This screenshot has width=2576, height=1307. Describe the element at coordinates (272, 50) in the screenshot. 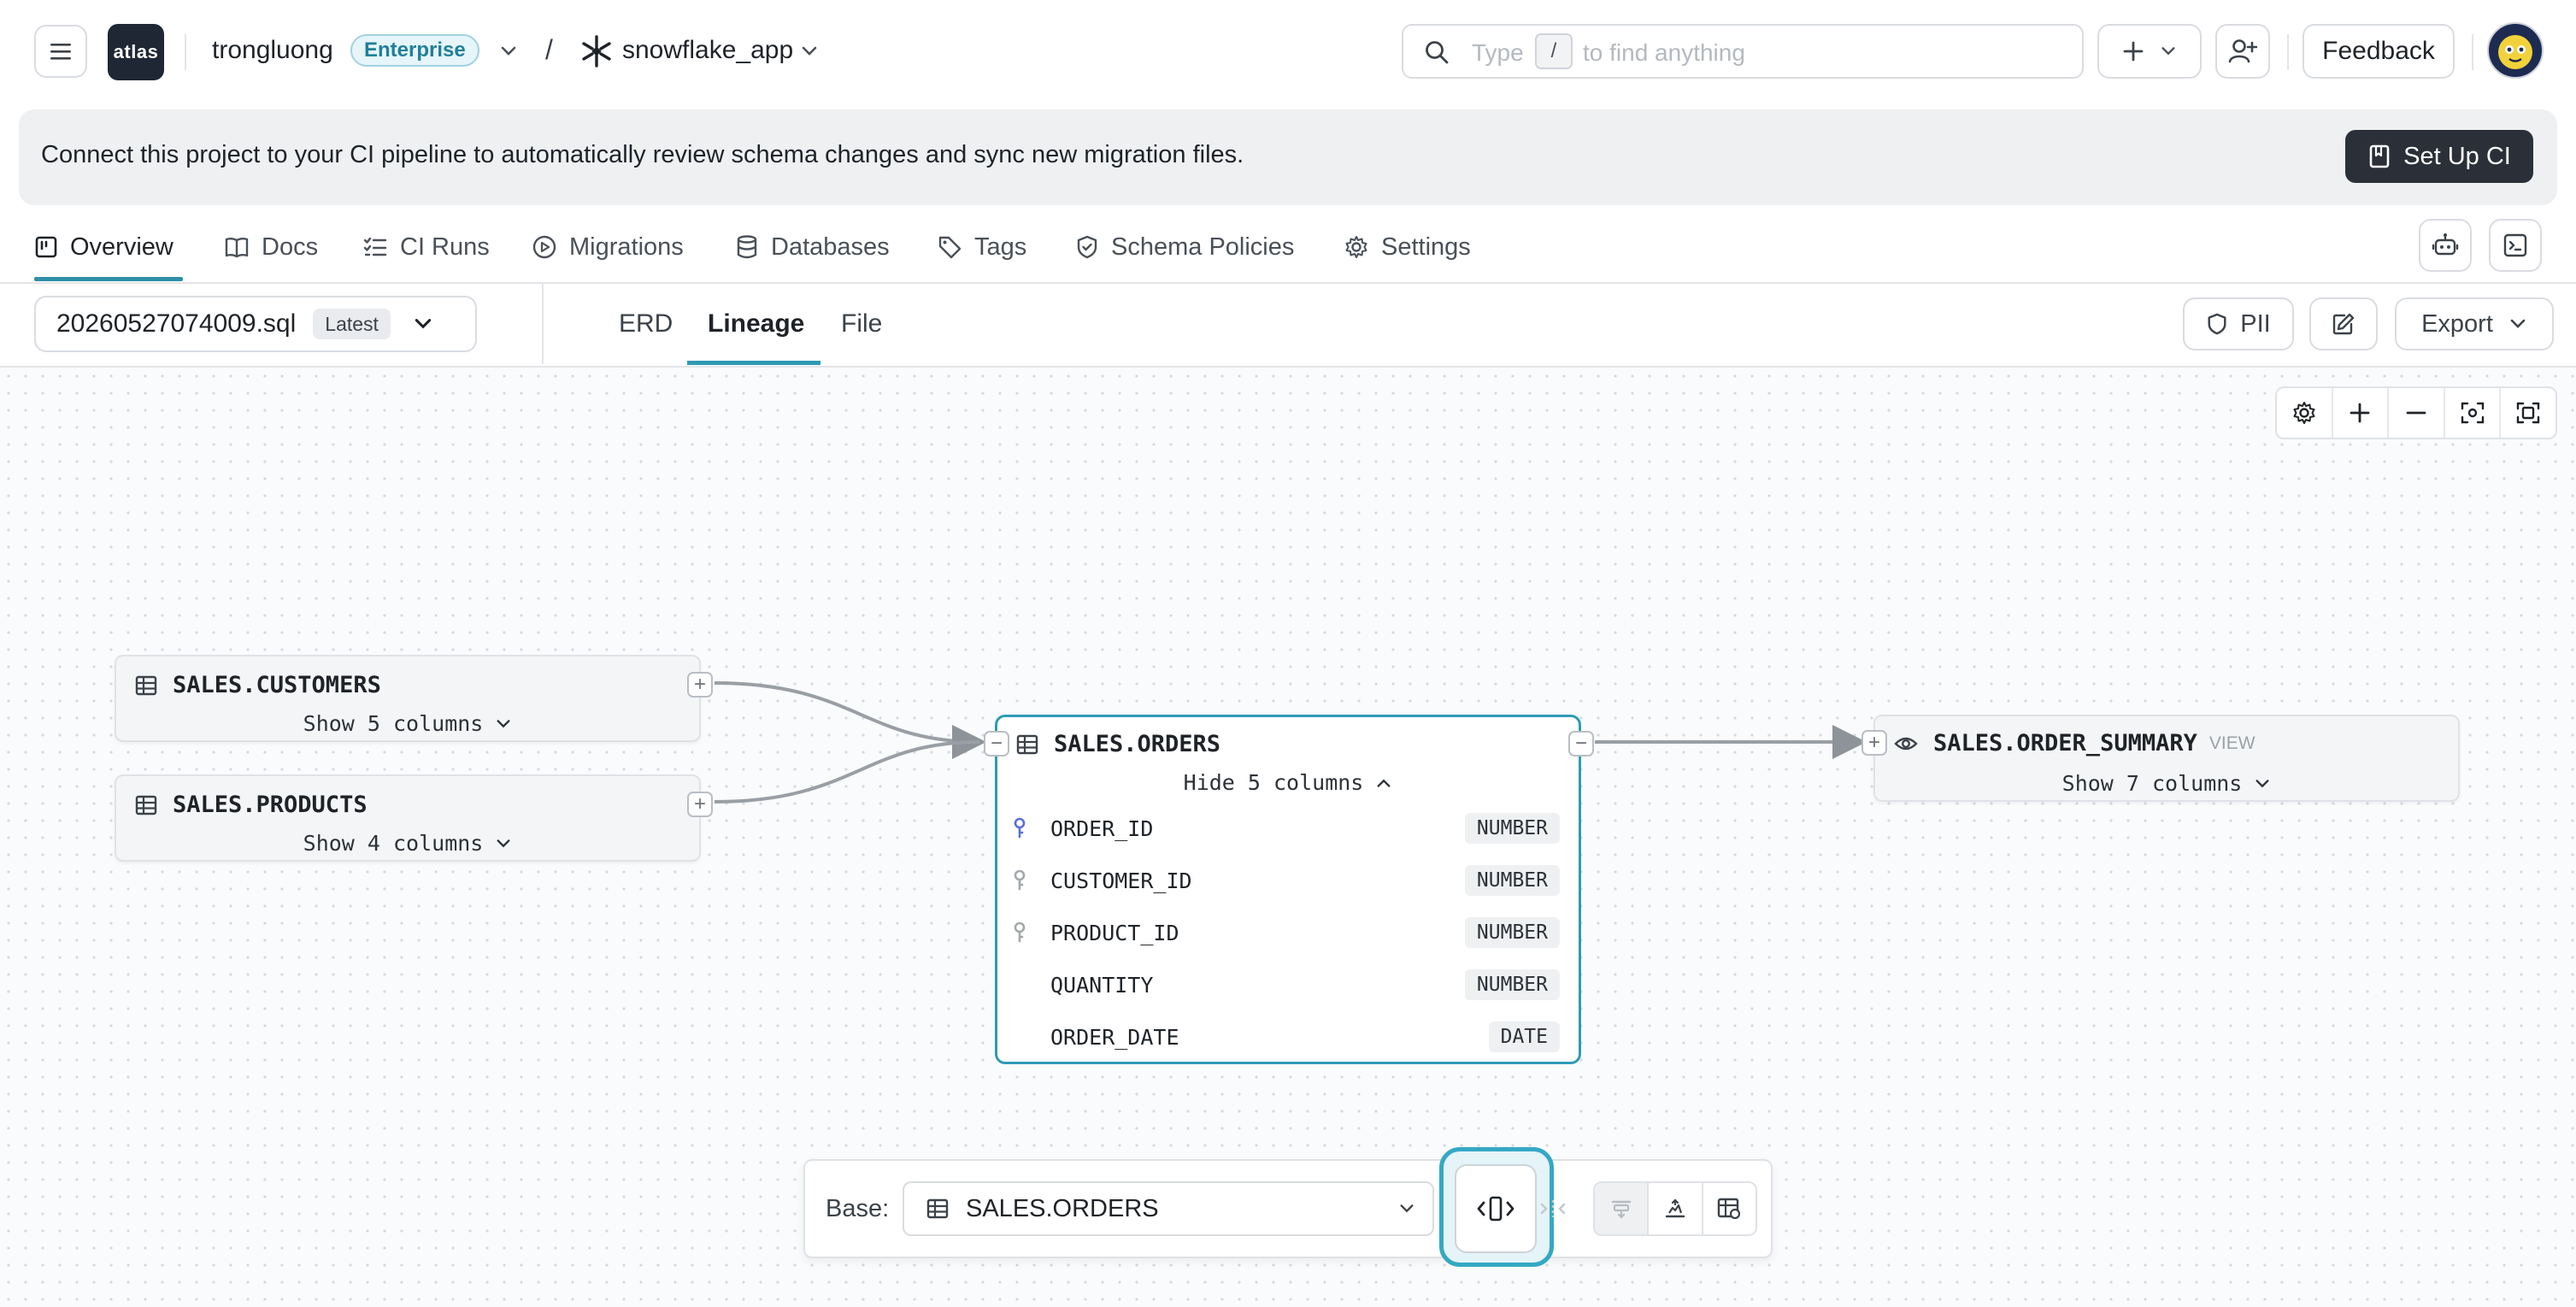

I see `org-name: trongluong` at that location.